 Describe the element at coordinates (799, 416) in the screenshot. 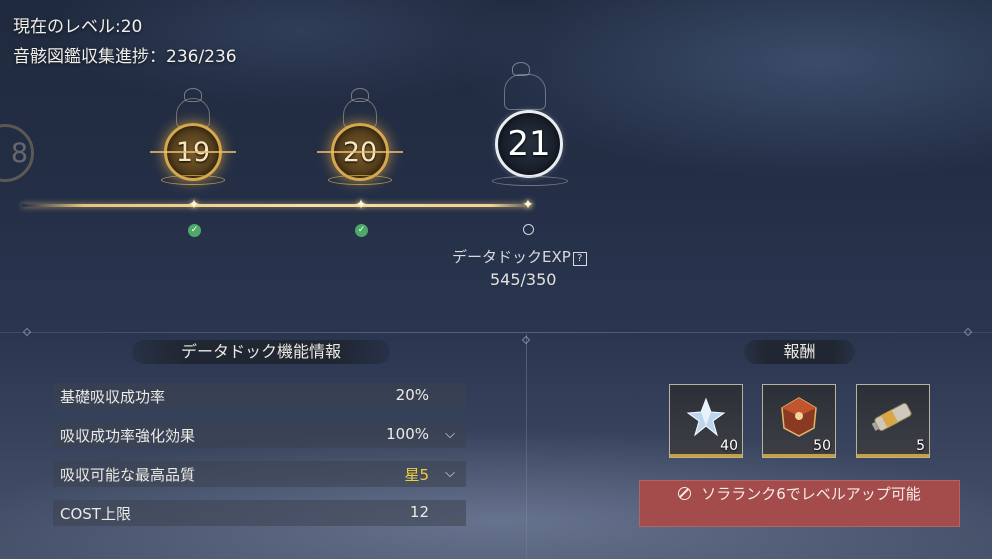

I see `tuner-box-icon` at that location.